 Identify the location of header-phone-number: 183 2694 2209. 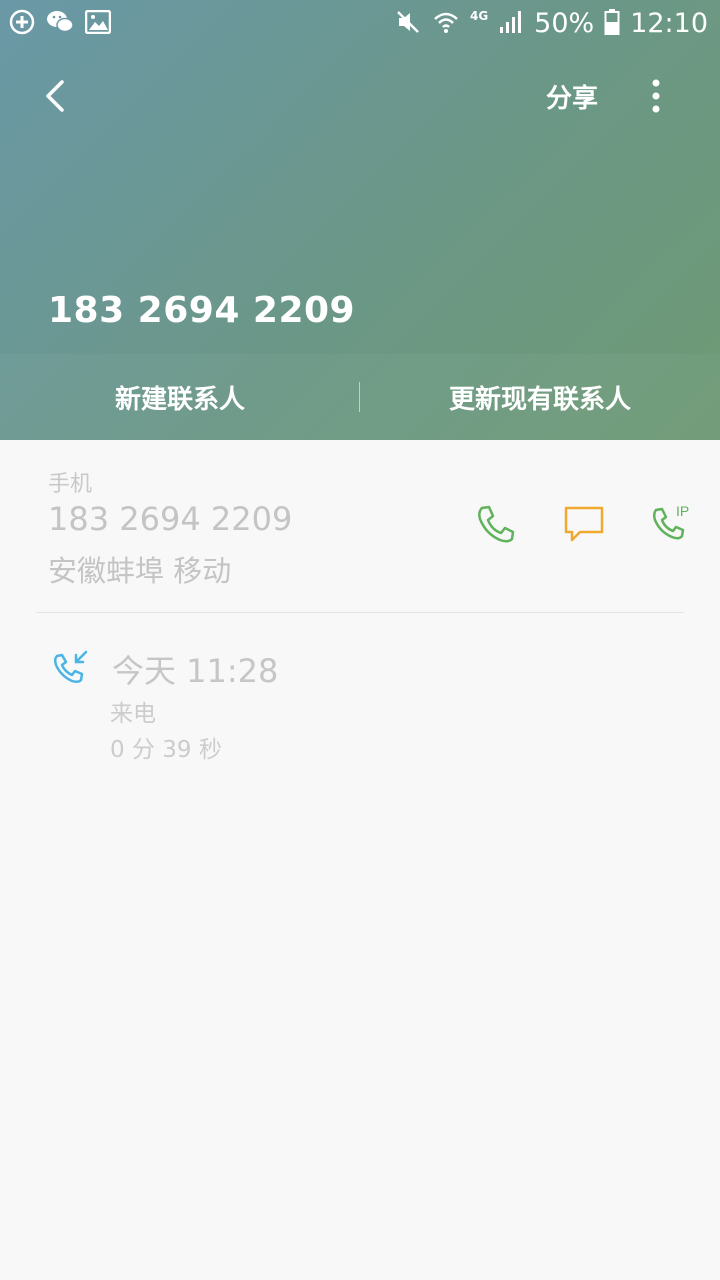
(202, 310).